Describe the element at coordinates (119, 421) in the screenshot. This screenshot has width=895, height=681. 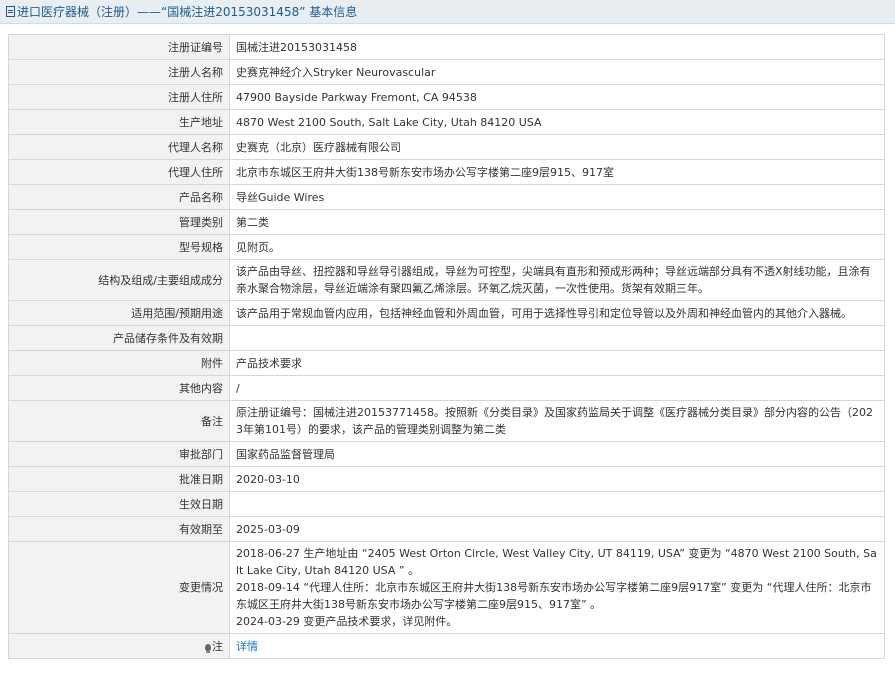
I see `row-label: 备注` at that location.